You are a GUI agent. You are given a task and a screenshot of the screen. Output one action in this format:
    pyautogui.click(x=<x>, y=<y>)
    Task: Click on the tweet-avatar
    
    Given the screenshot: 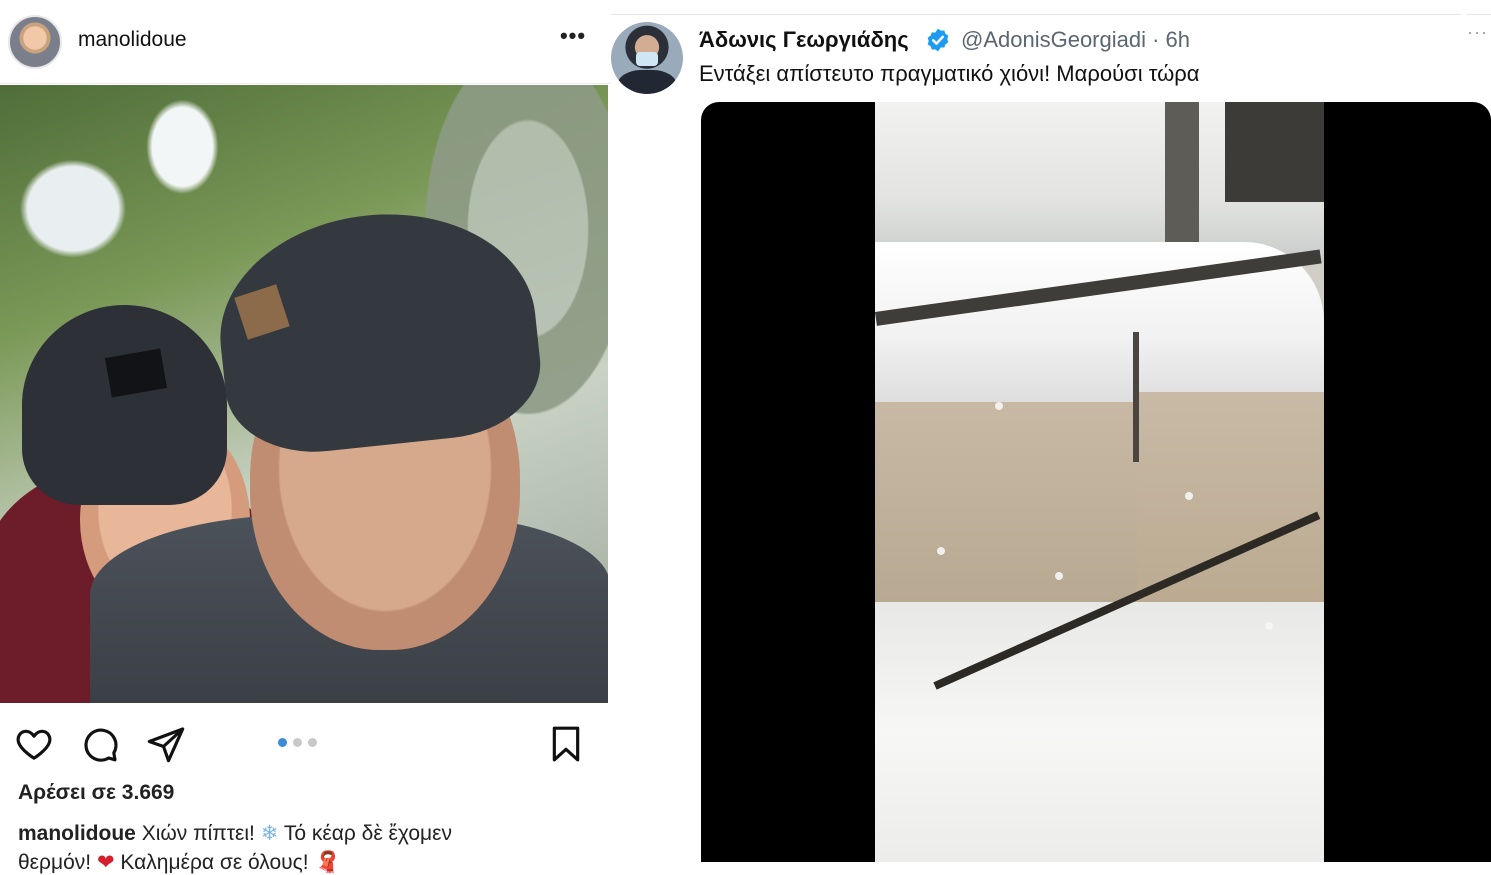 What is the action you would take?
    pyautogui.click(x=647, y=58)
    